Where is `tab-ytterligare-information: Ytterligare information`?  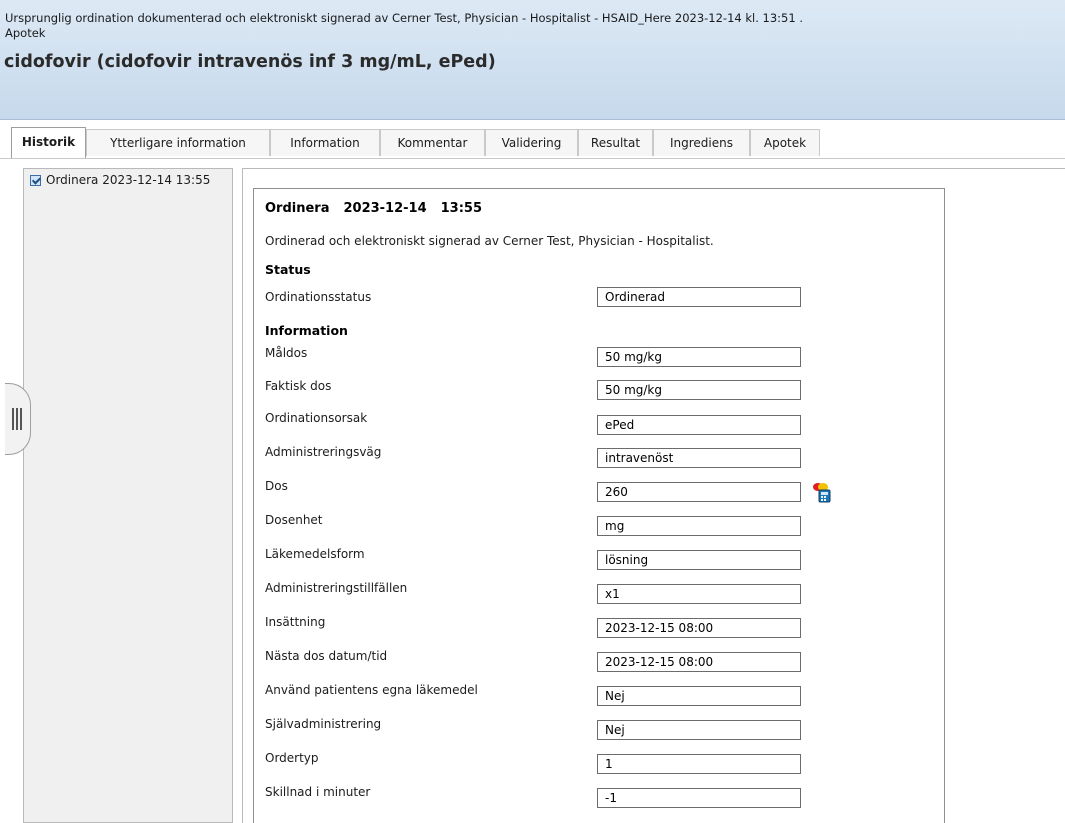 tab-ytterligare-information: Ytterligare information is located at coordinates (178, 142).